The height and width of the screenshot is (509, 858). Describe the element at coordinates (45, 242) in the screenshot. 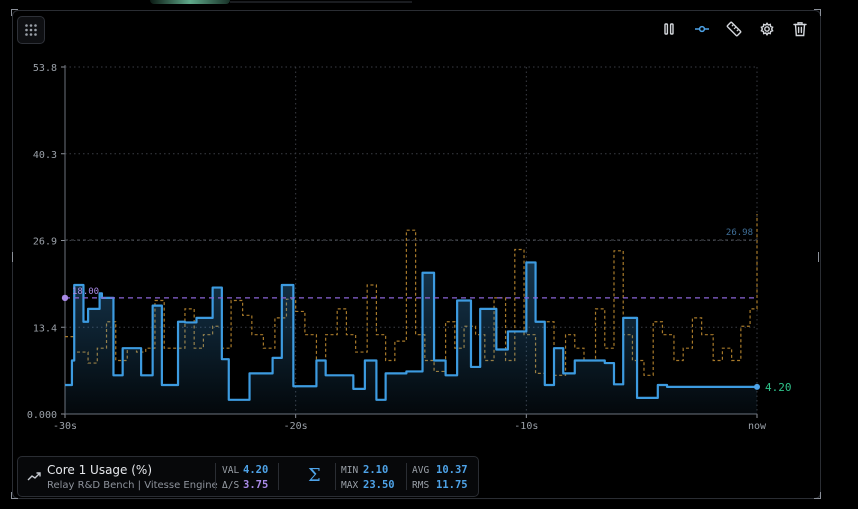

I see `y-tick-label: 26.9` at that location.